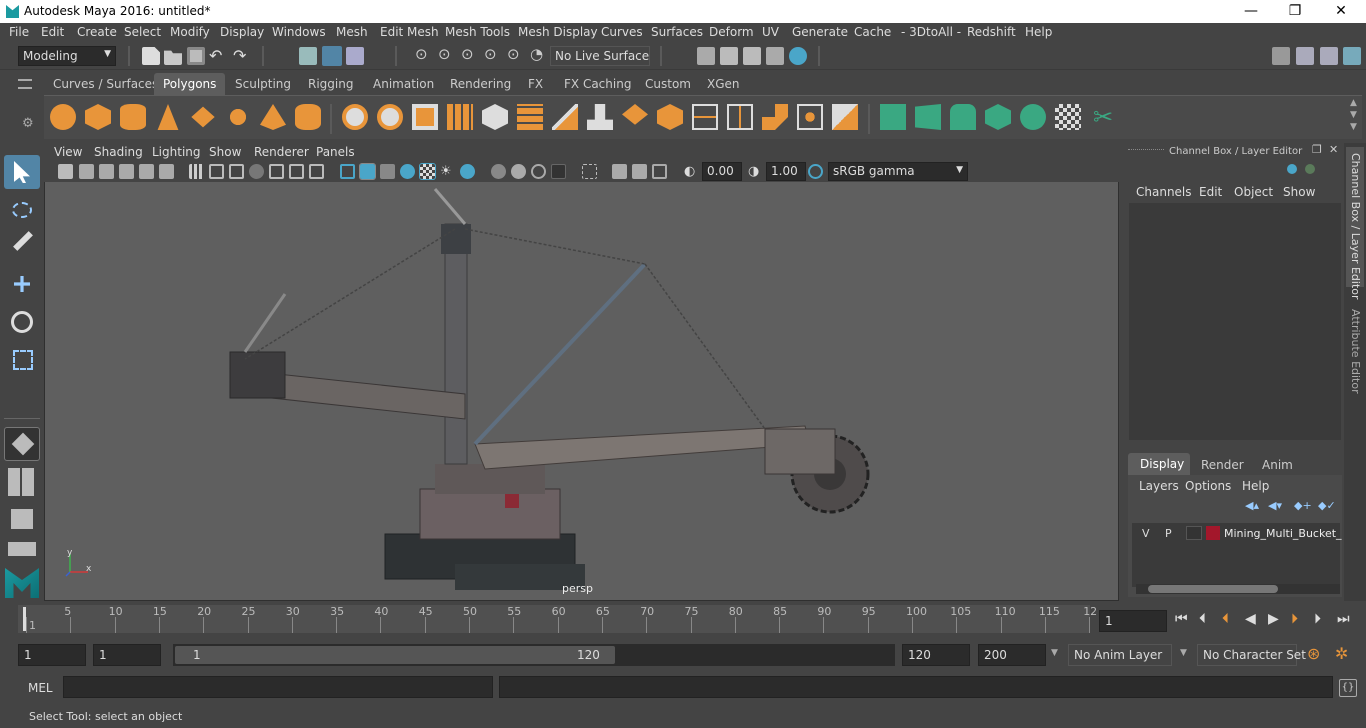  What do you see at coordinates (1277, 465) in the screenshot?
I see `layer-tab-anim: Anim` at bounding box center [1277, 465].